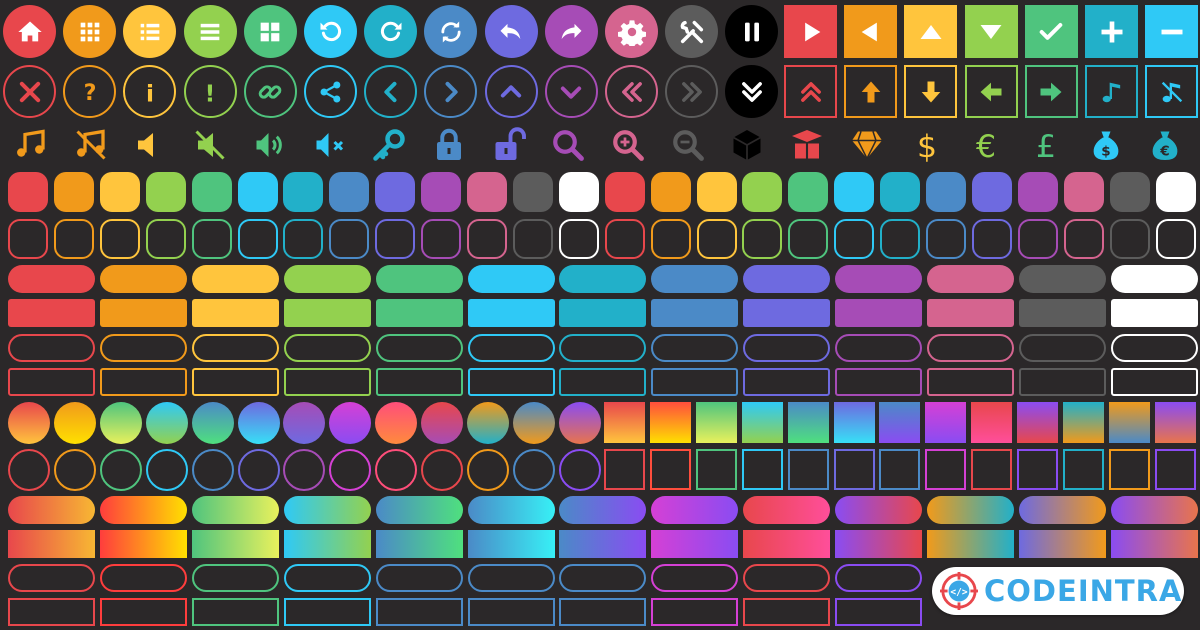  Describe the element at coordinates (1165, 145) in the screenshot. I see `icon-money-bag-euro: €` at that location.